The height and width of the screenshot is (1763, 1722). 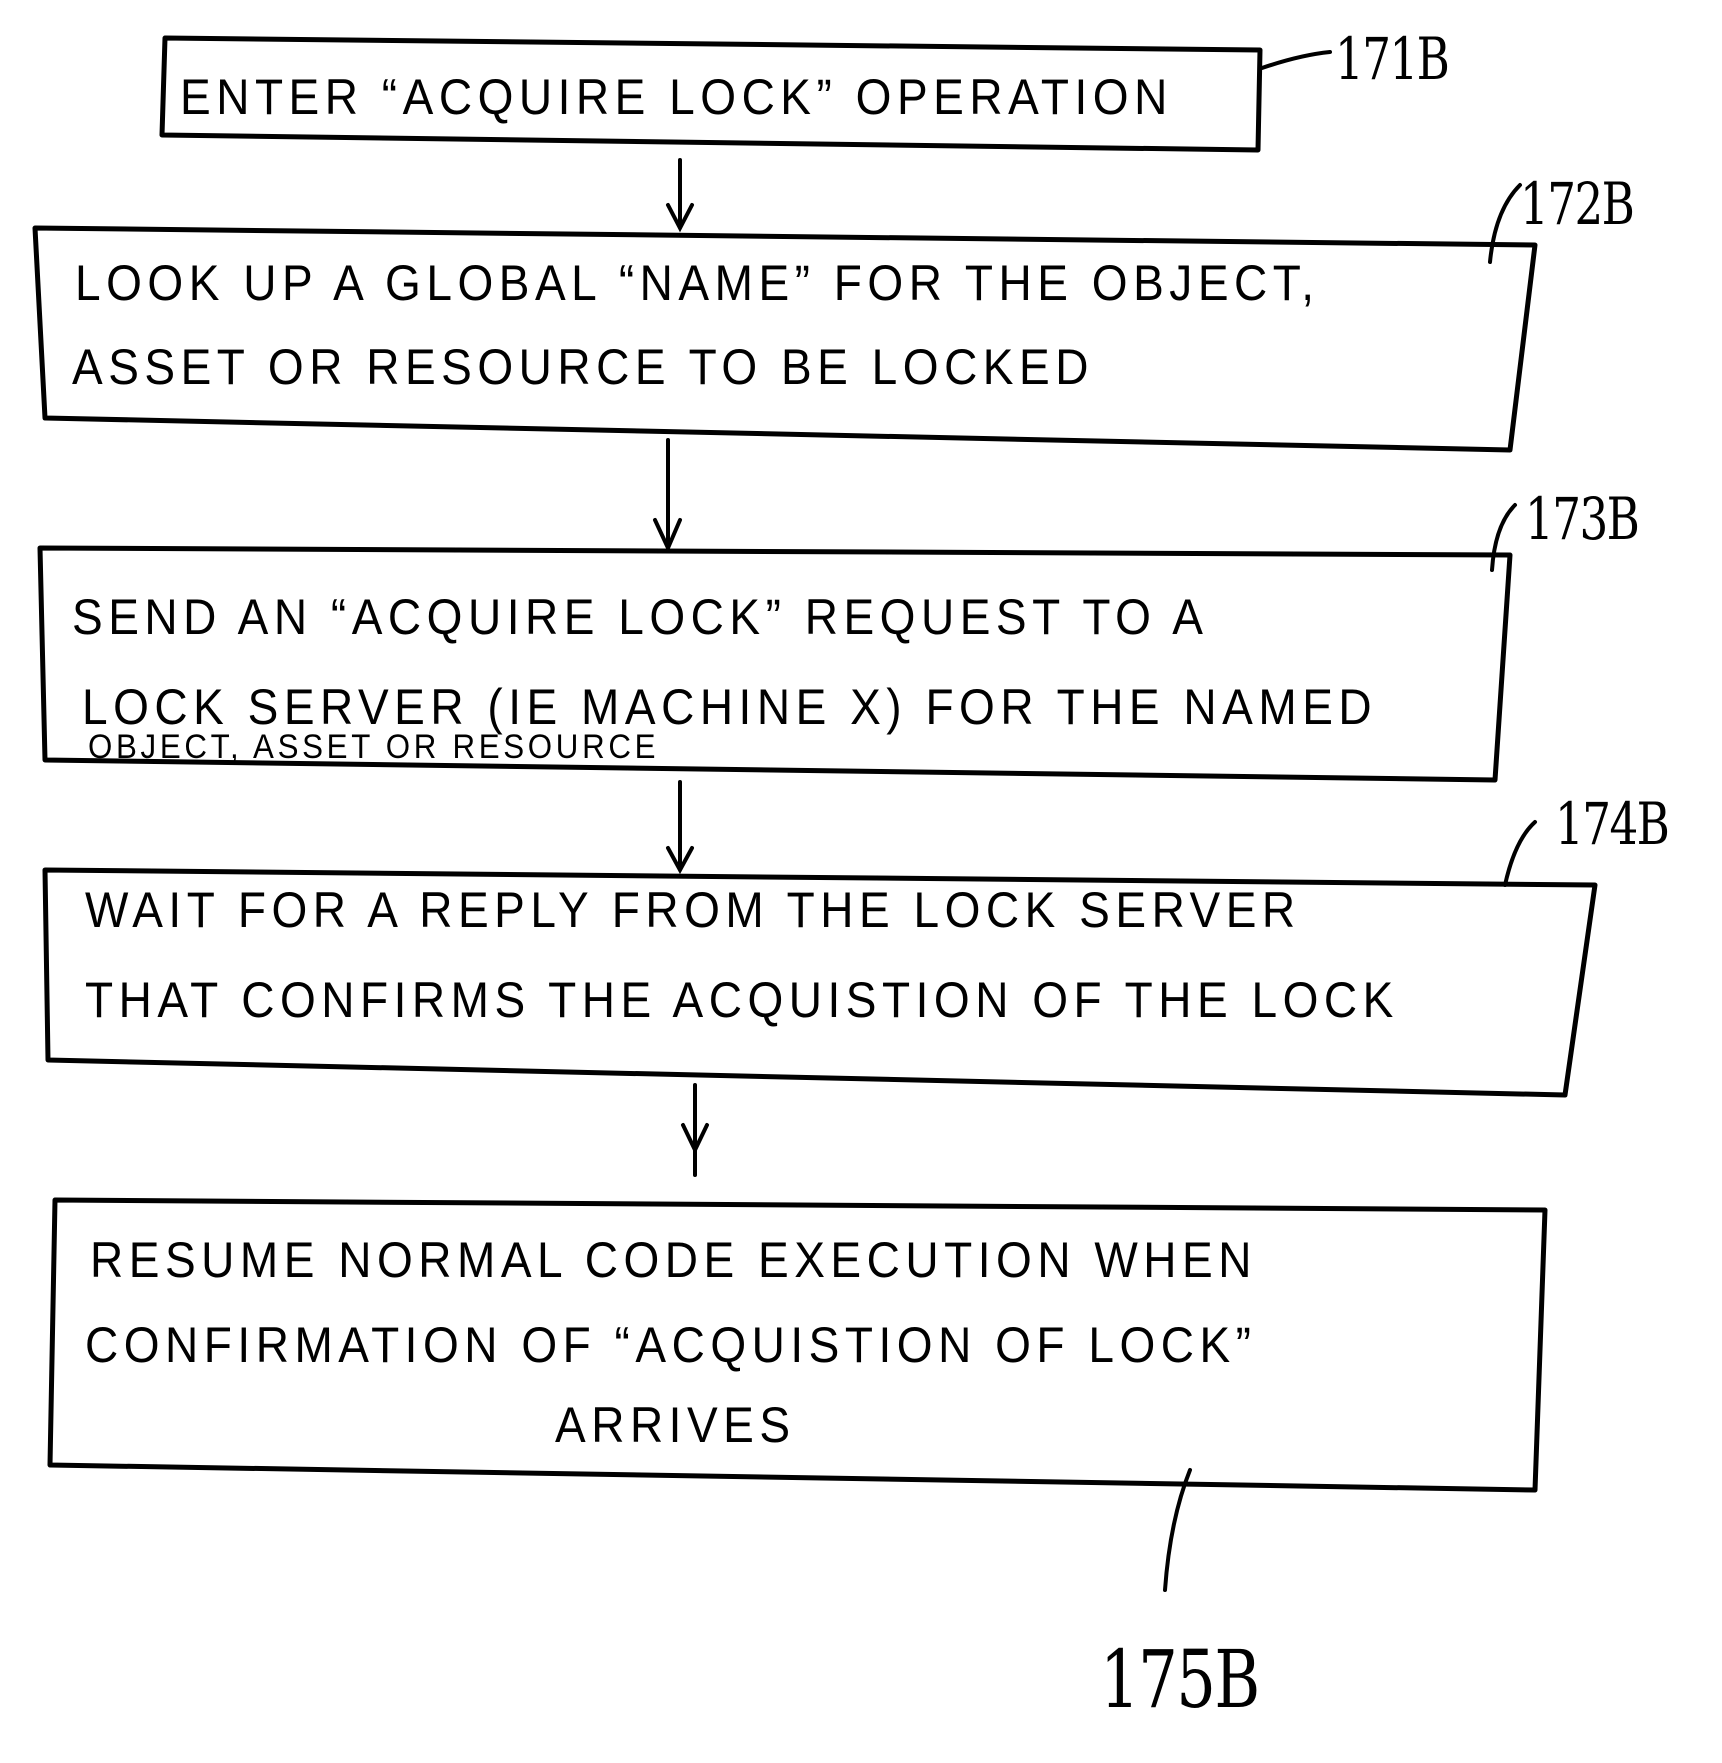 I want to click on step-175b-line-3: ARRIVES, so click(x=675, y=1425).